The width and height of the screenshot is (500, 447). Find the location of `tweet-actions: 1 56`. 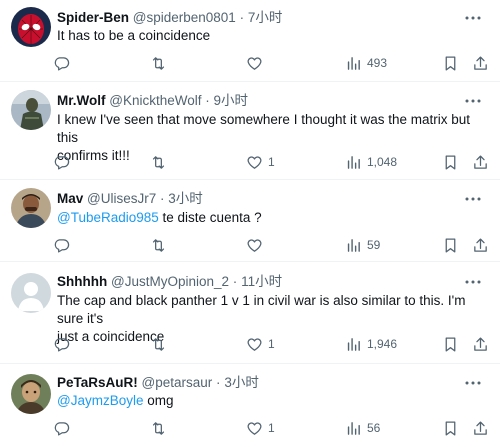

tweet-actions: 1 56 is located at coordinates (250, 428).